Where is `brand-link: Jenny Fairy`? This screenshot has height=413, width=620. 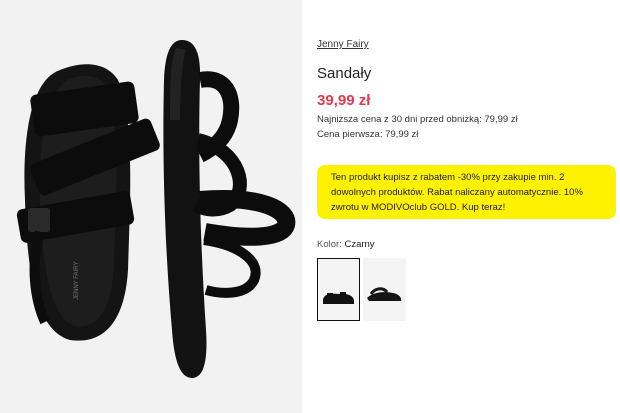 brand-link: Jenny Fairy is located at coordinates (343, 44).